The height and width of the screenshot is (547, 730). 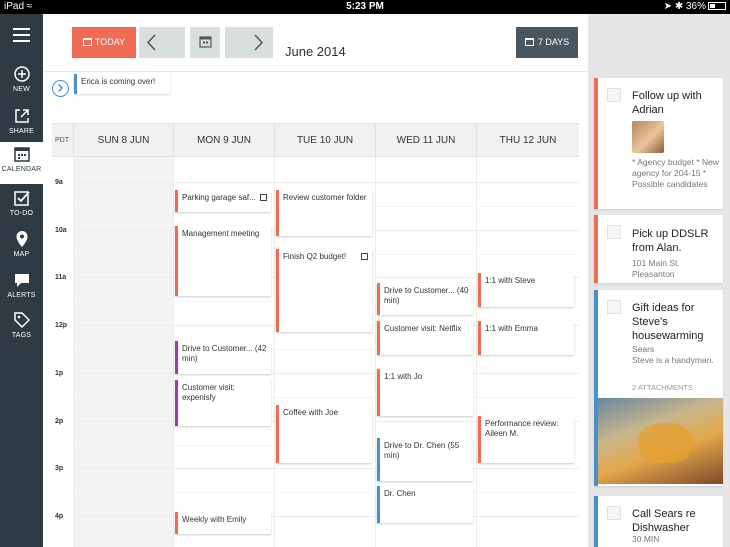 What do you see at coordinates (425, 459) in the screenshot?
I see `calendar-event: Drive to Dr. Chen (55 min)` at bounding box center [425, 459].